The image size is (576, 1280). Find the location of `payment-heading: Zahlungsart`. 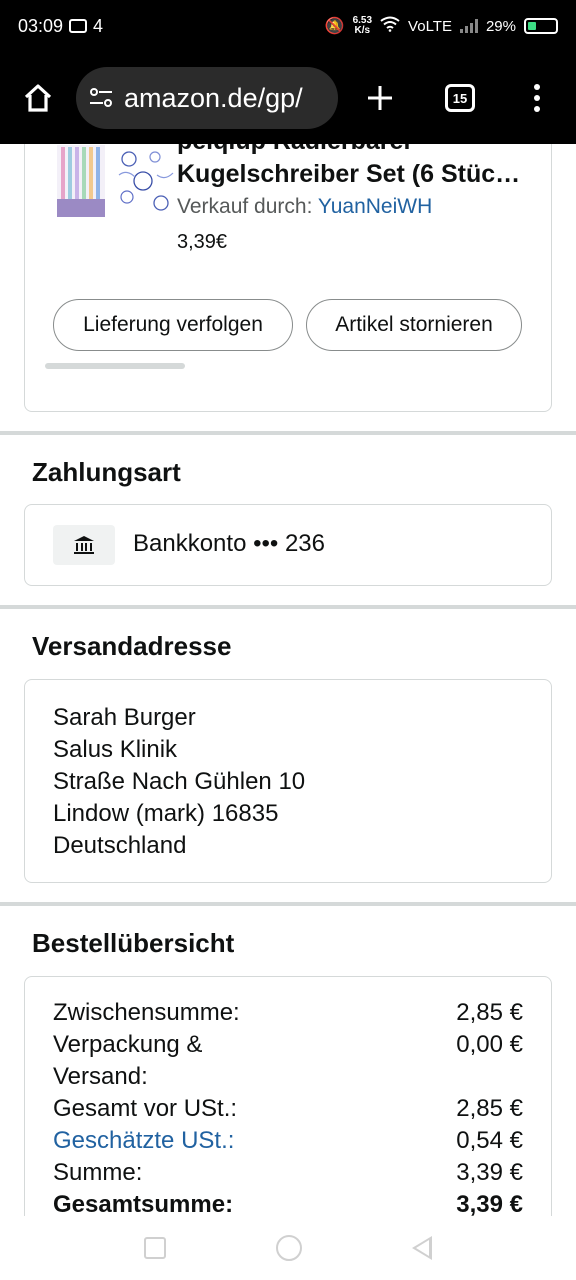

payment-heading: Zahlungsart is located at coordinates (106, 472).